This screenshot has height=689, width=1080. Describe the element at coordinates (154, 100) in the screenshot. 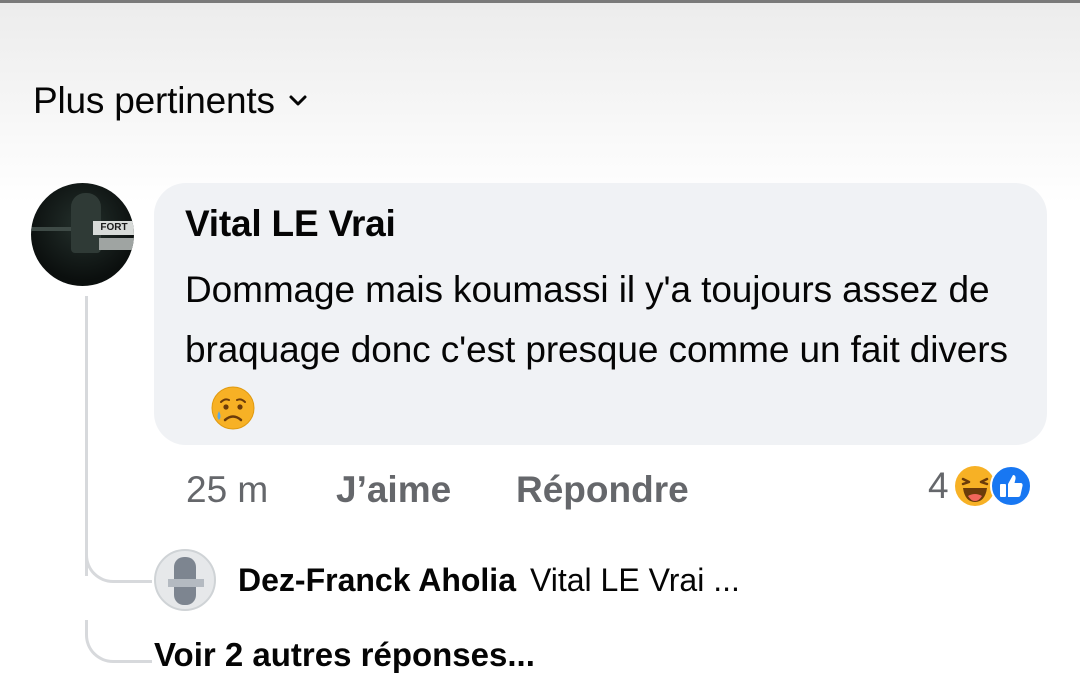

I see `sort-label: Plus pertinents` at that location.